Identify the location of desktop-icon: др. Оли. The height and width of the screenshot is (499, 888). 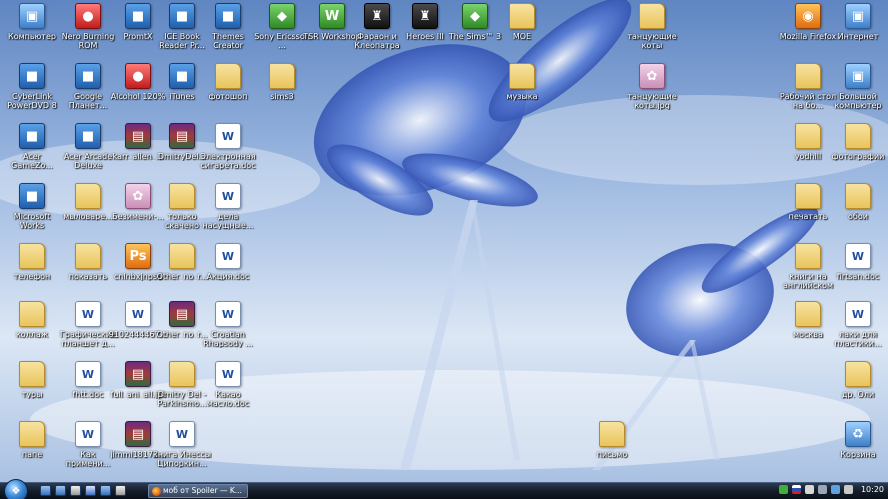
(858, 390).